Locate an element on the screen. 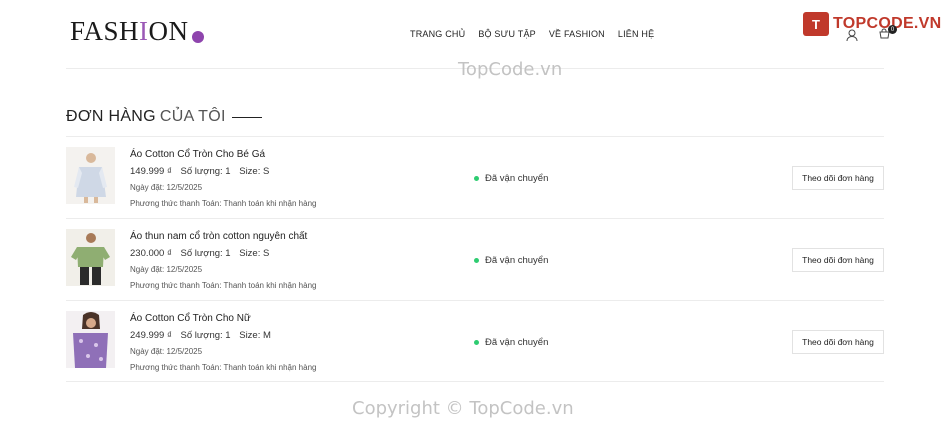 This screenshot has height=430, width=950. product-name: Áo Cotton Cổ Tròn Cho Bé Gá is located at coordinates (223, 154).